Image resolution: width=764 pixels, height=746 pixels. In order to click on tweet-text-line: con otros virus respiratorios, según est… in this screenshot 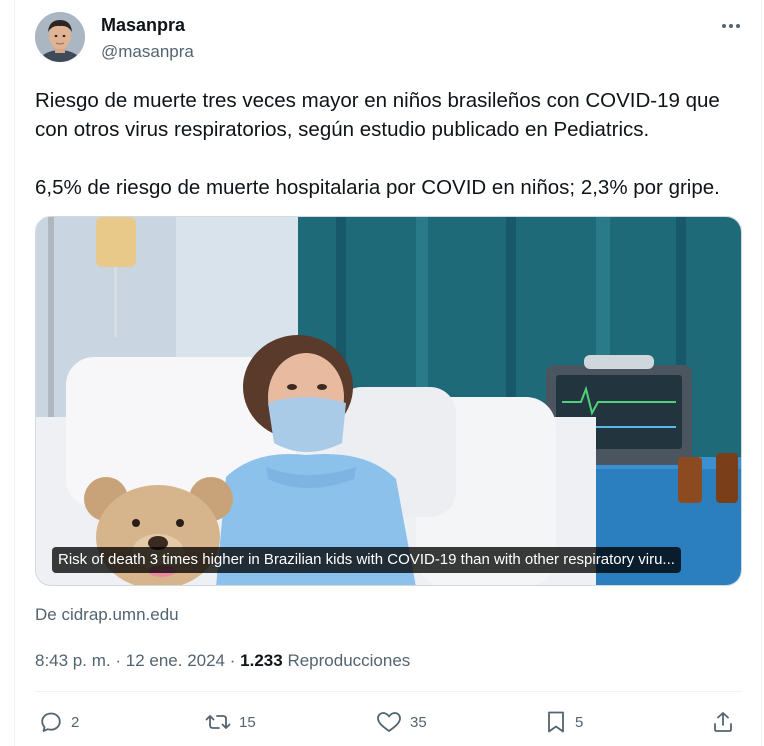, I will do `click(342, 129)`.